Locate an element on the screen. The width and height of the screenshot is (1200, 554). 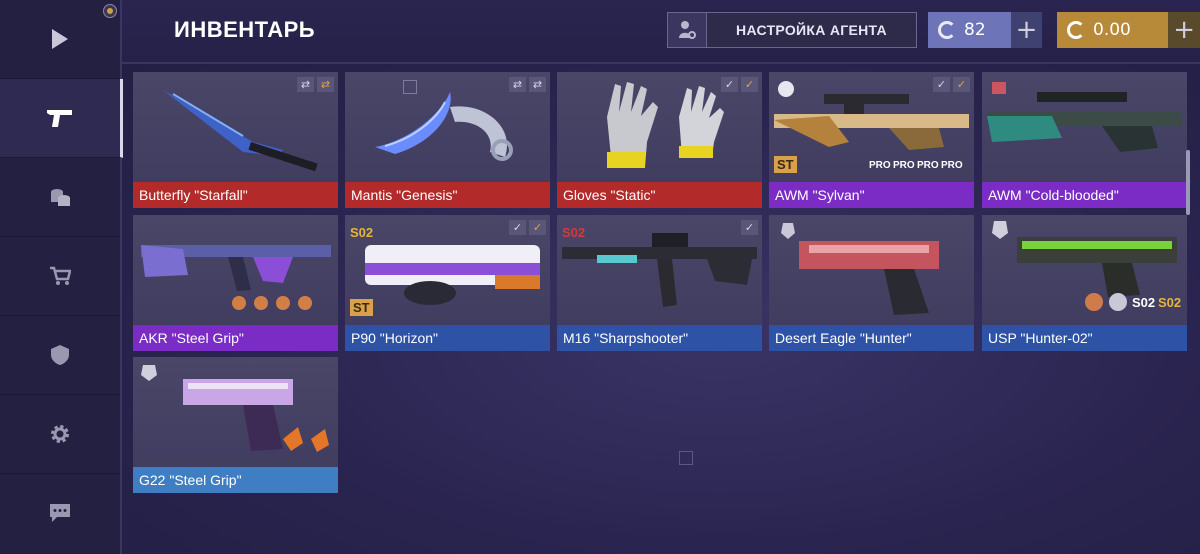
gold-value-box: 0.00 is located at coordinates (1113, 30).